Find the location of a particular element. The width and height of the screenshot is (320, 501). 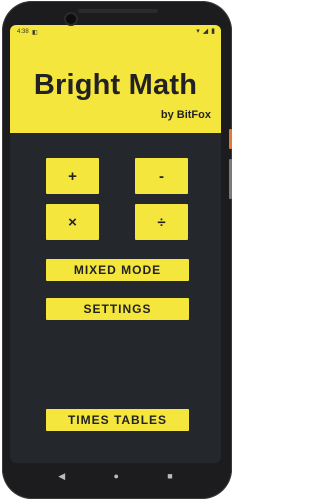

divide-button: ÷ is located at coordinates (161, 222).